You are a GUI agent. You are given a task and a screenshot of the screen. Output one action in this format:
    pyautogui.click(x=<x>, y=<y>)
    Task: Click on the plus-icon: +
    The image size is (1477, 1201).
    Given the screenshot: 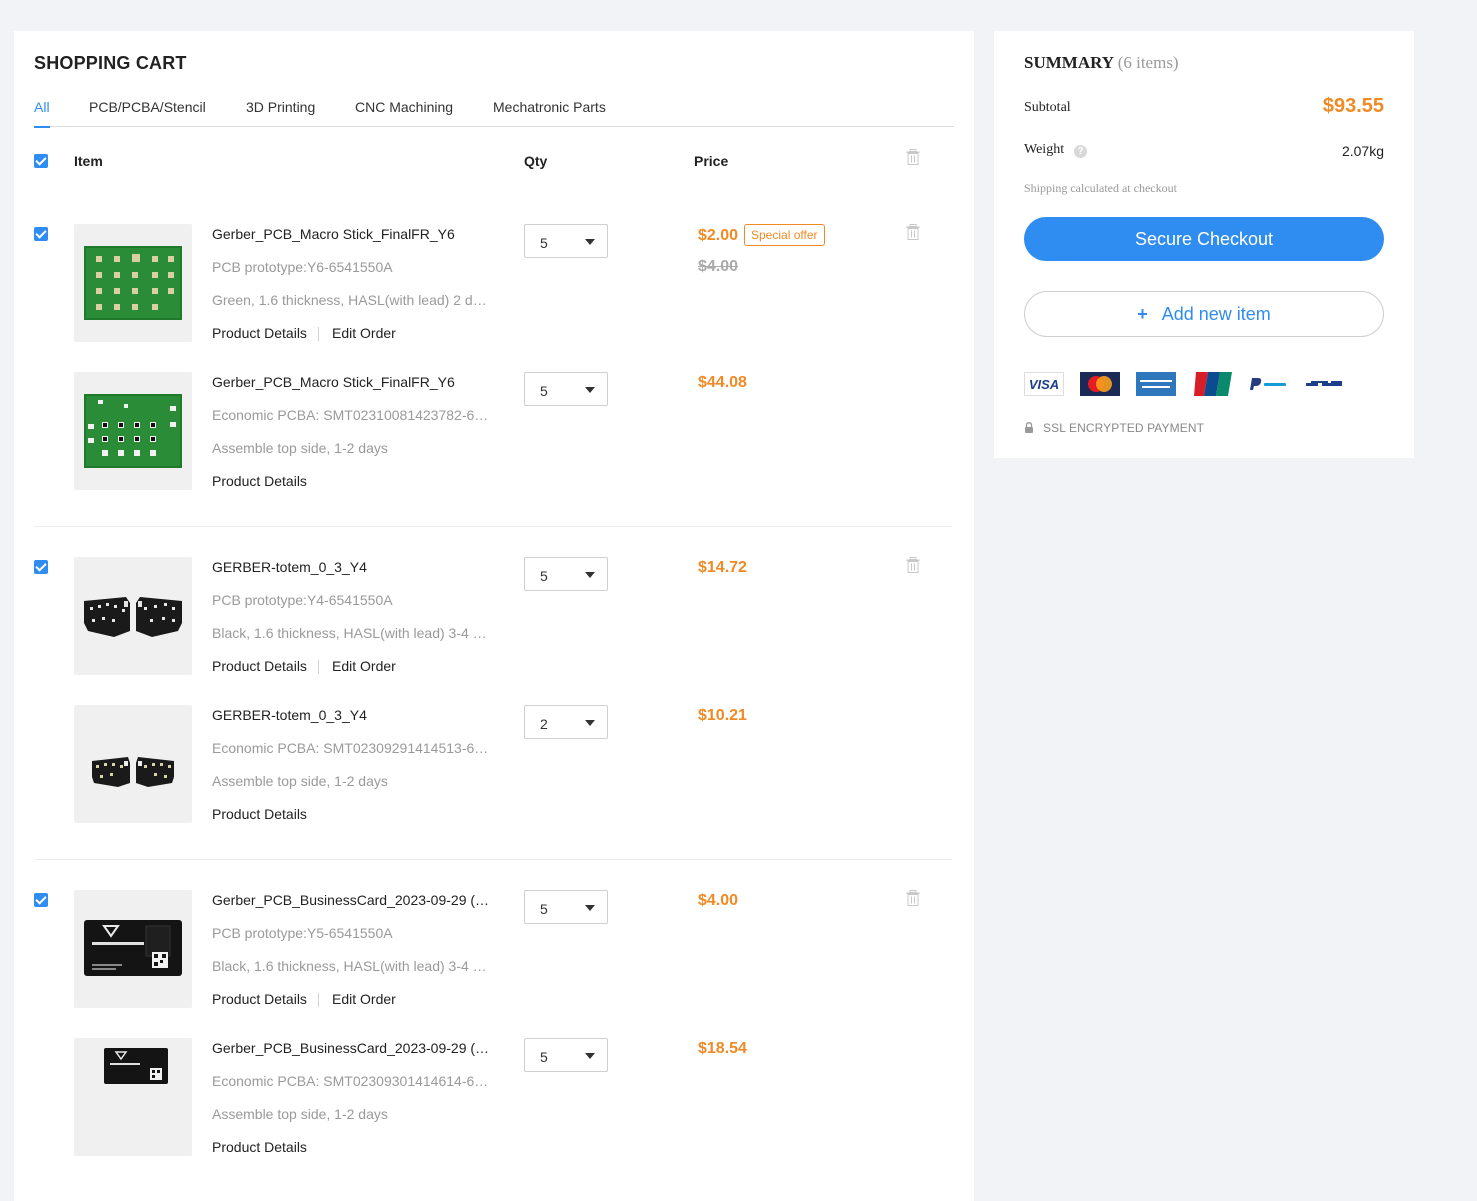 What is the action you would take?
    pyautogui.click(x=1142, y=314)
    